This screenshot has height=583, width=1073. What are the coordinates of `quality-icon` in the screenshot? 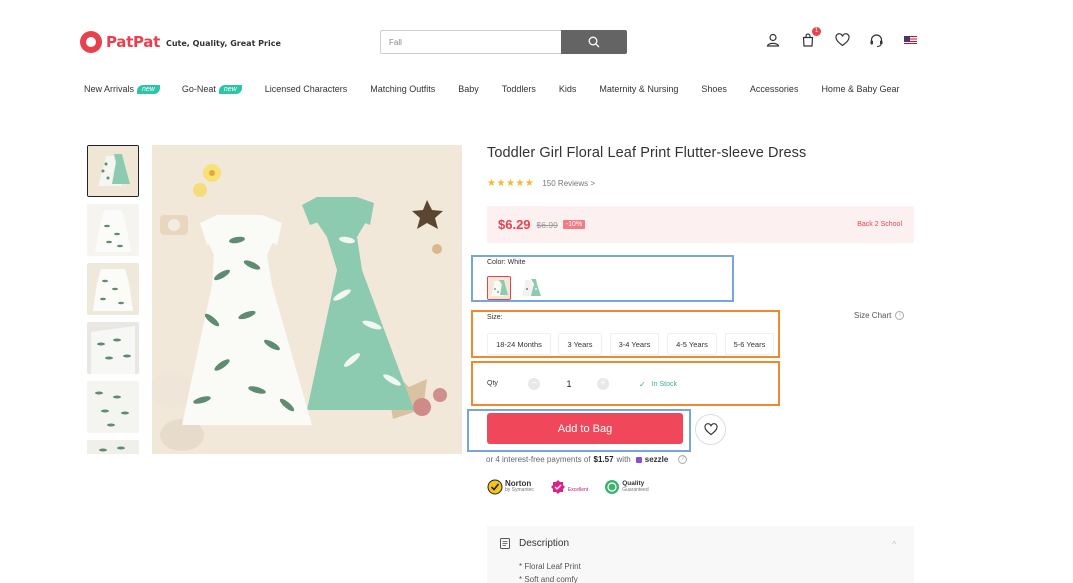 It's located at (612, 487).